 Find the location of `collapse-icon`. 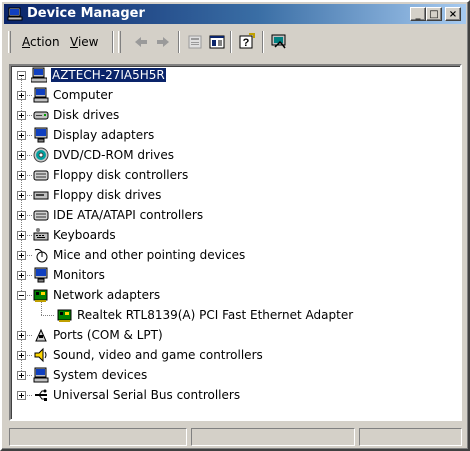

collapse-icon is located at coordinates (21, 295).